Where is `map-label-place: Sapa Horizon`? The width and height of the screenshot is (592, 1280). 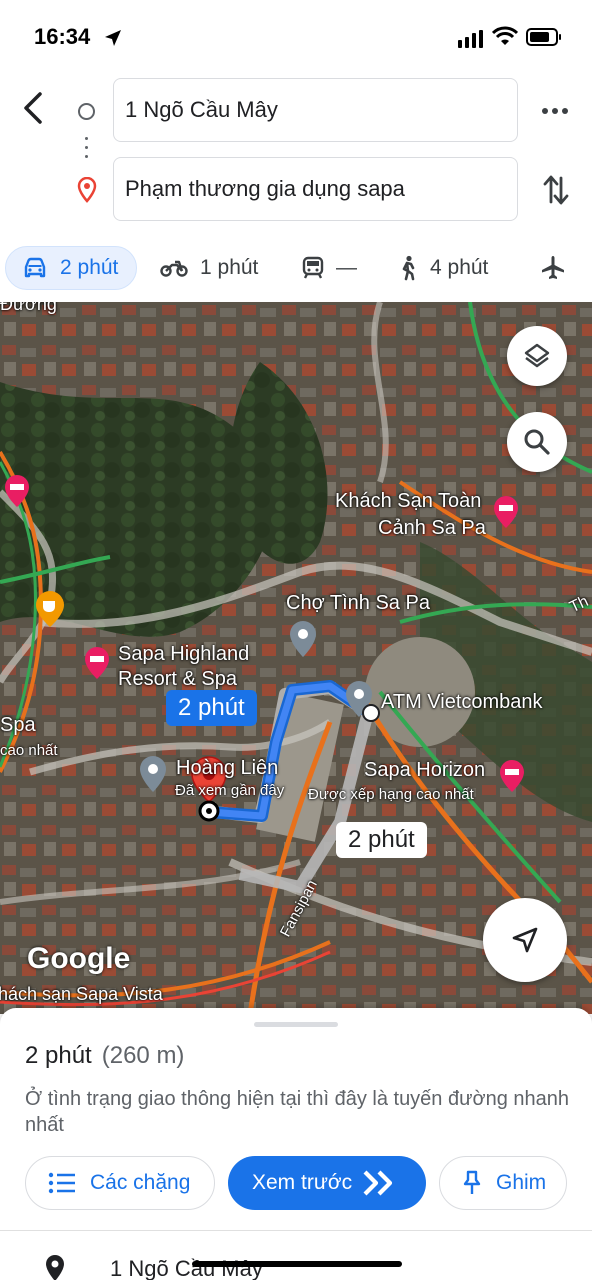 map-label-place: Sapa Horizon is located at coordinates (425, 770).